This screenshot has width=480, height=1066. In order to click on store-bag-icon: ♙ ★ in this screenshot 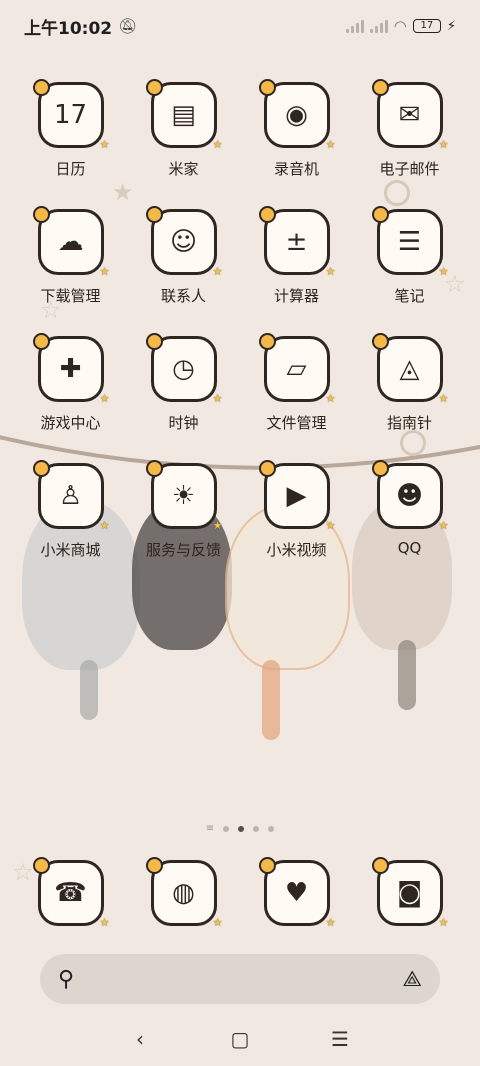, I will do `click(71, 495)`.